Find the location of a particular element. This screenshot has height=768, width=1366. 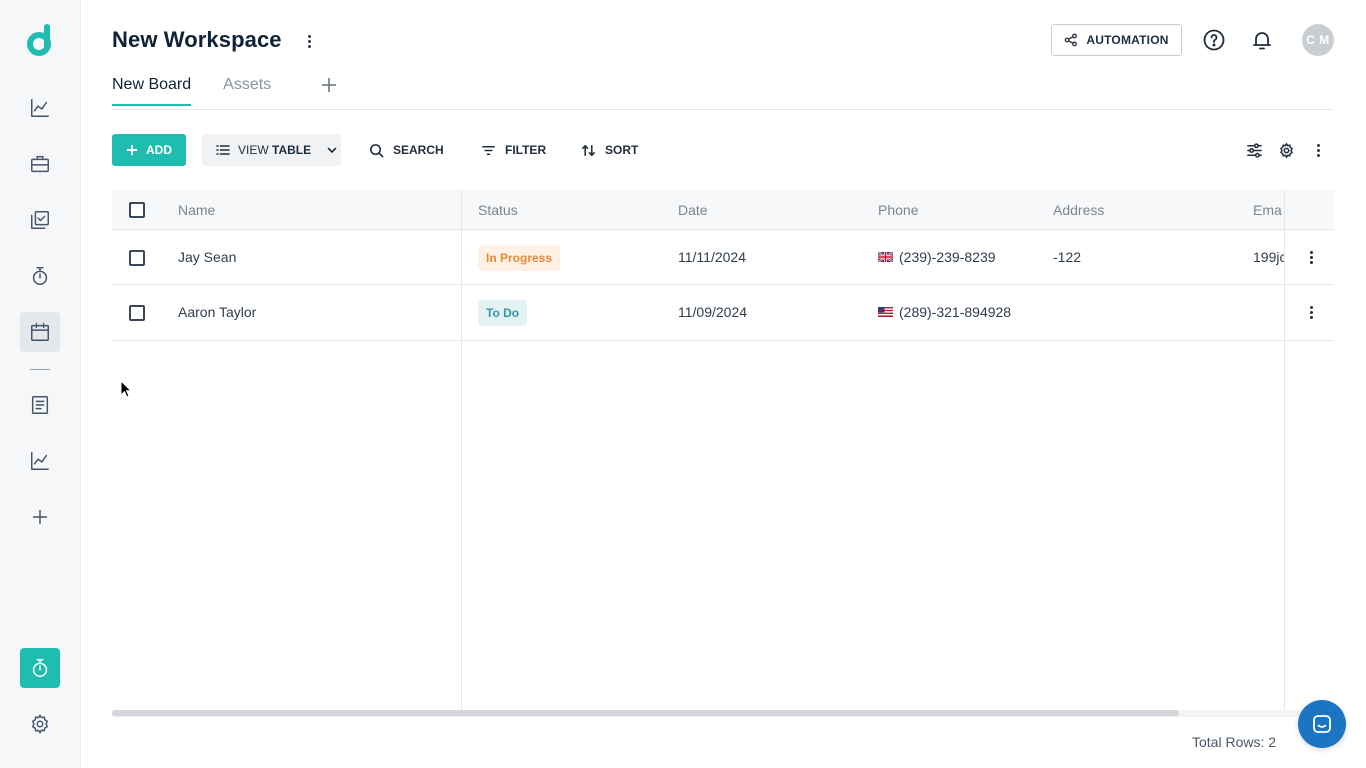

sidebar-item-timer is located at coordinates (40, 276).